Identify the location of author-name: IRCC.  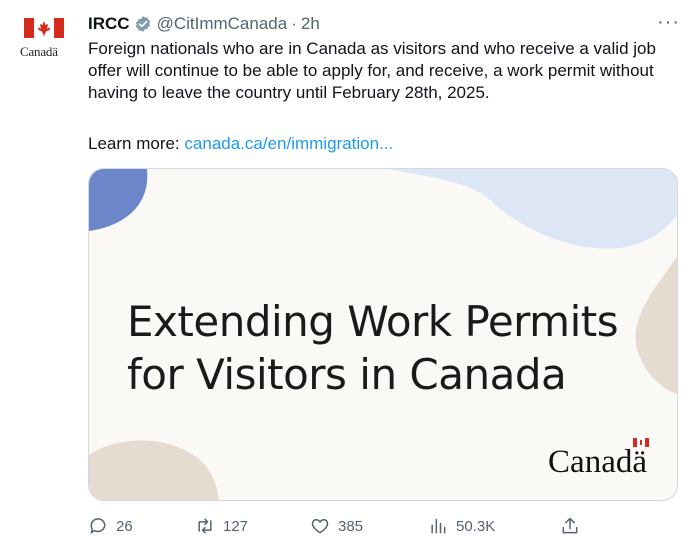
(109, 24).